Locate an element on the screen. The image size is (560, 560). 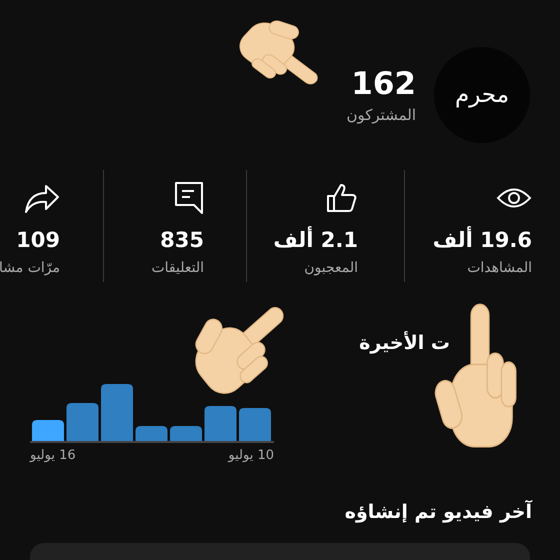
stat-value: 835 is located at coordinates (182, 240).